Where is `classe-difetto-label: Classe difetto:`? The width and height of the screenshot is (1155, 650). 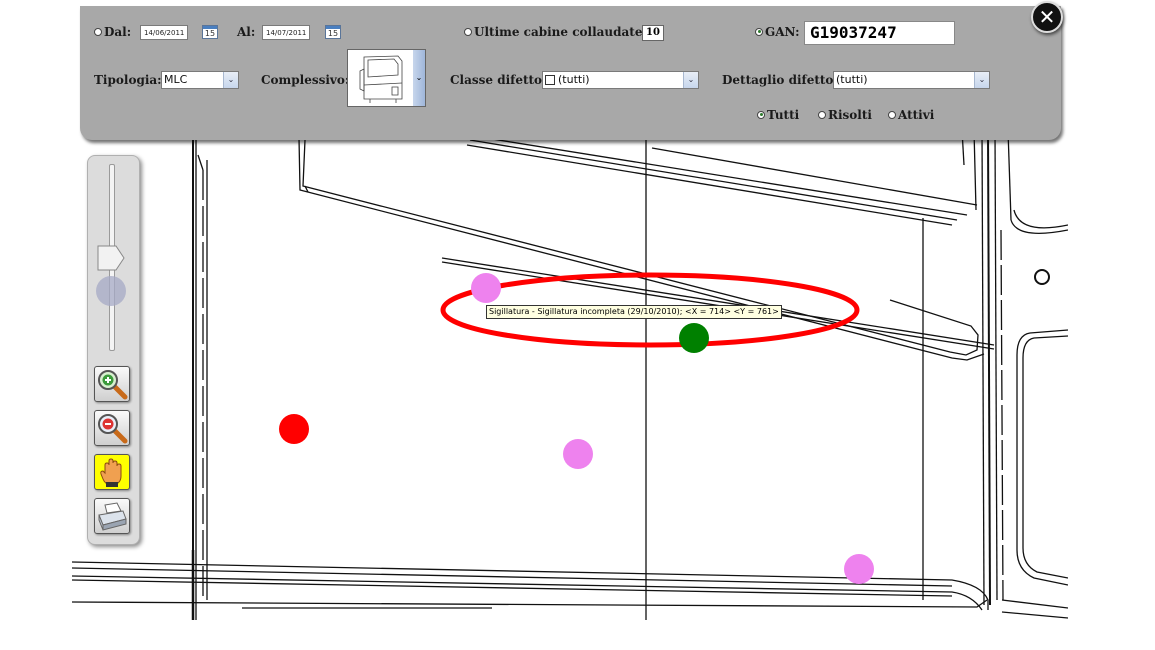
classe-difetto-label: Classe difetto: is located at coordinates (498, 80).